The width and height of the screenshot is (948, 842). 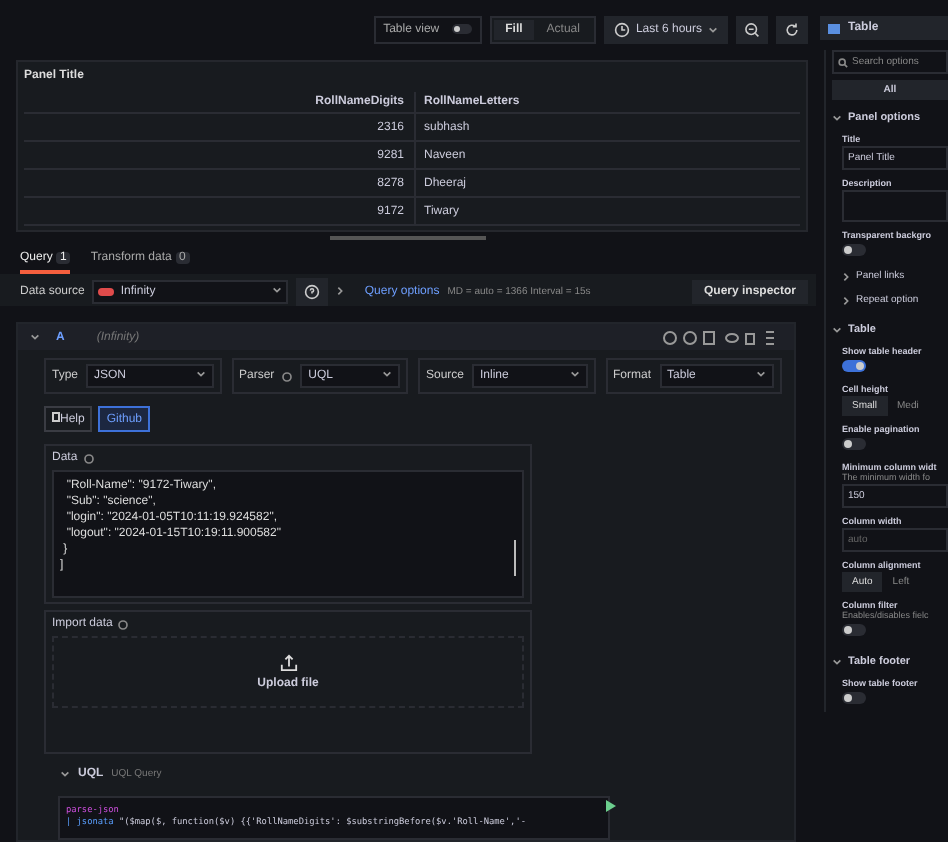 I want to click on zoom-out-icon, so click(x=752, y=29).